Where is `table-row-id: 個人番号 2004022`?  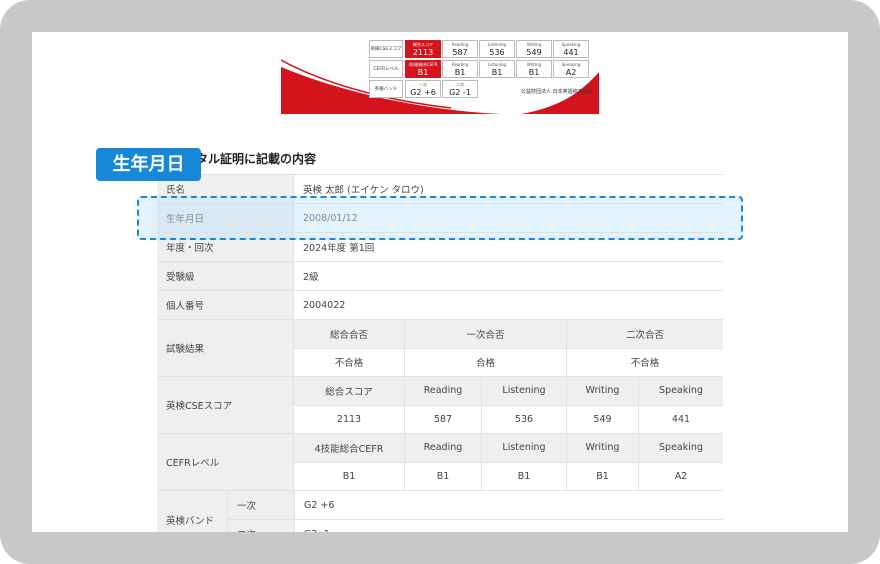
table-row-id: 個人番号 2004022 is located at coordinates (440, 304).